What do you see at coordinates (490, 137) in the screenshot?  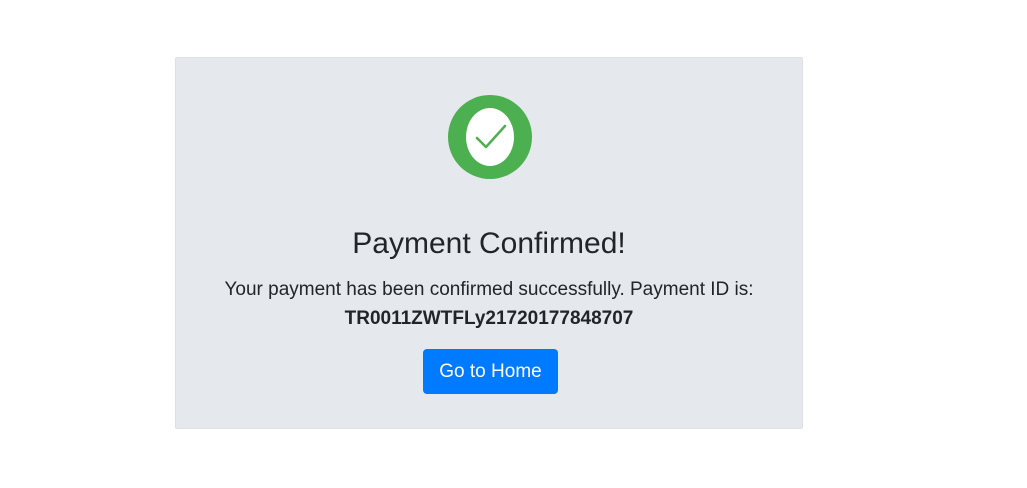 I see `check-circle-icon` at bounding box center [490, 137].